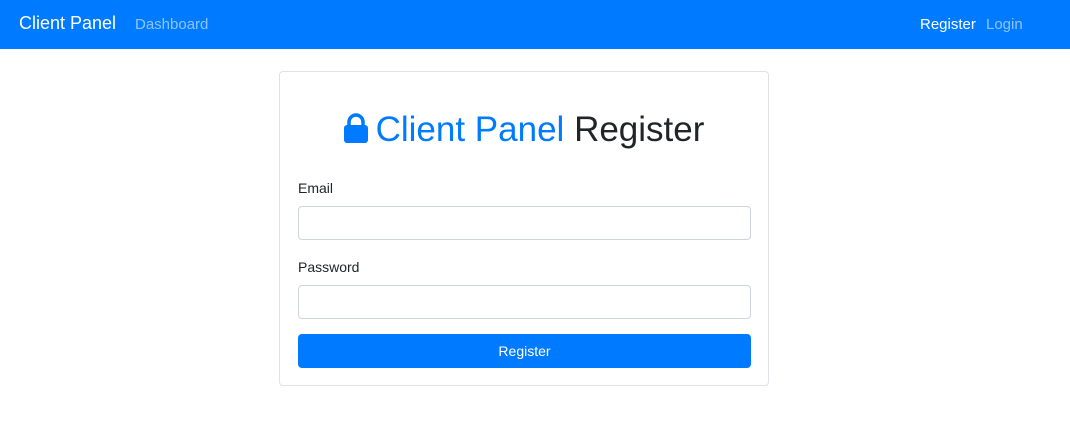  I want to click on password-input, so click(524, 302).